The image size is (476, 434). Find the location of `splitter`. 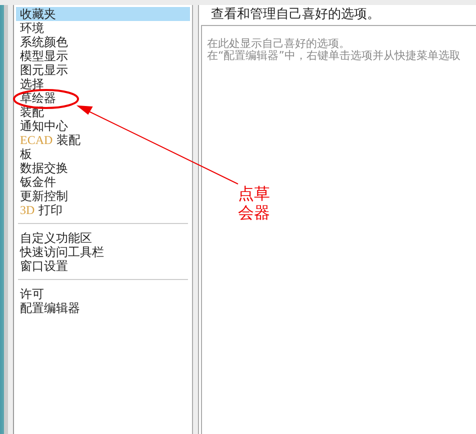

splitter is located at coordinates (195, 219).